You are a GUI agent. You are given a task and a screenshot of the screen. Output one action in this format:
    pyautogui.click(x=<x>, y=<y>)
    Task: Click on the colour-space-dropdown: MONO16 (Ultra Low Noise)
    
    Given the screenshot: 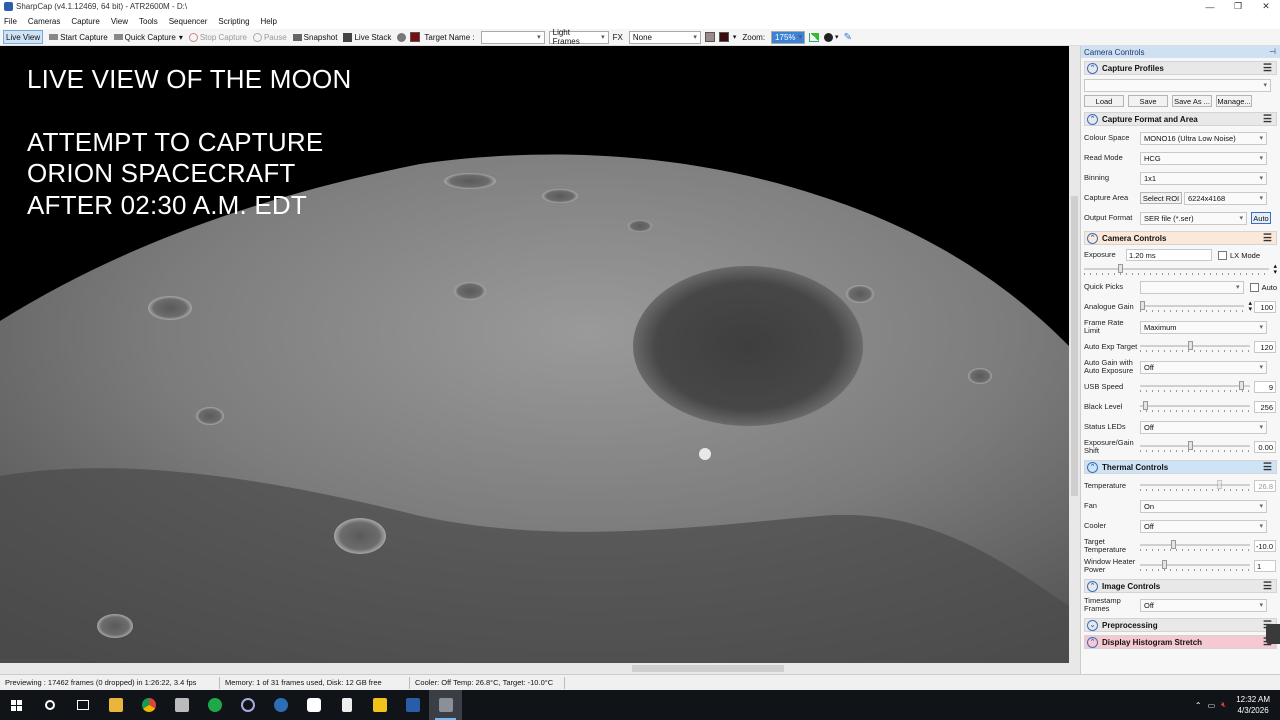 What is the action you would take?
    pyautogui.click(x=1203, y=138)
    